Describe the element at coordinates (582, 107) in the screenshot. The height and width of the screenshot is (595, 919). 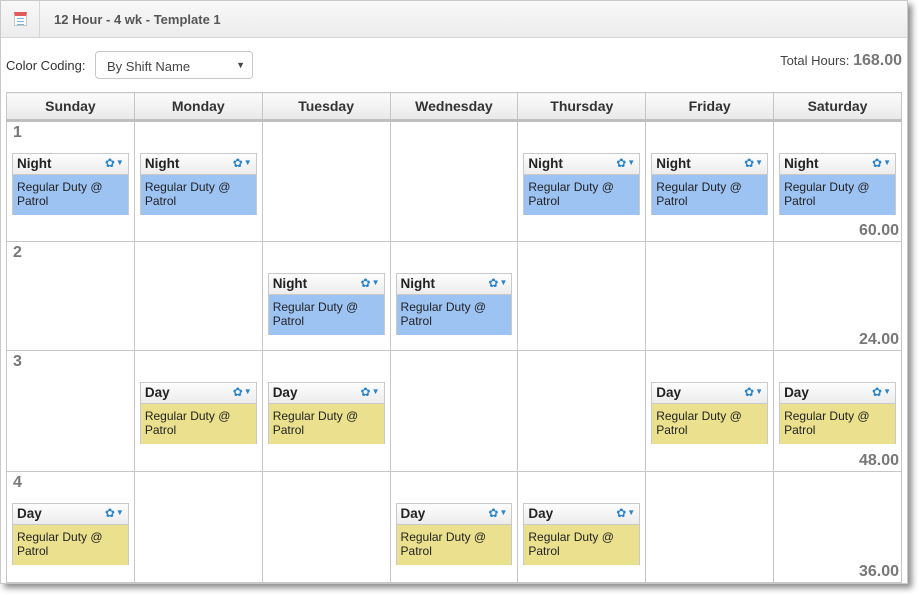
I see `day-header-thursday: Thursday` at that location.